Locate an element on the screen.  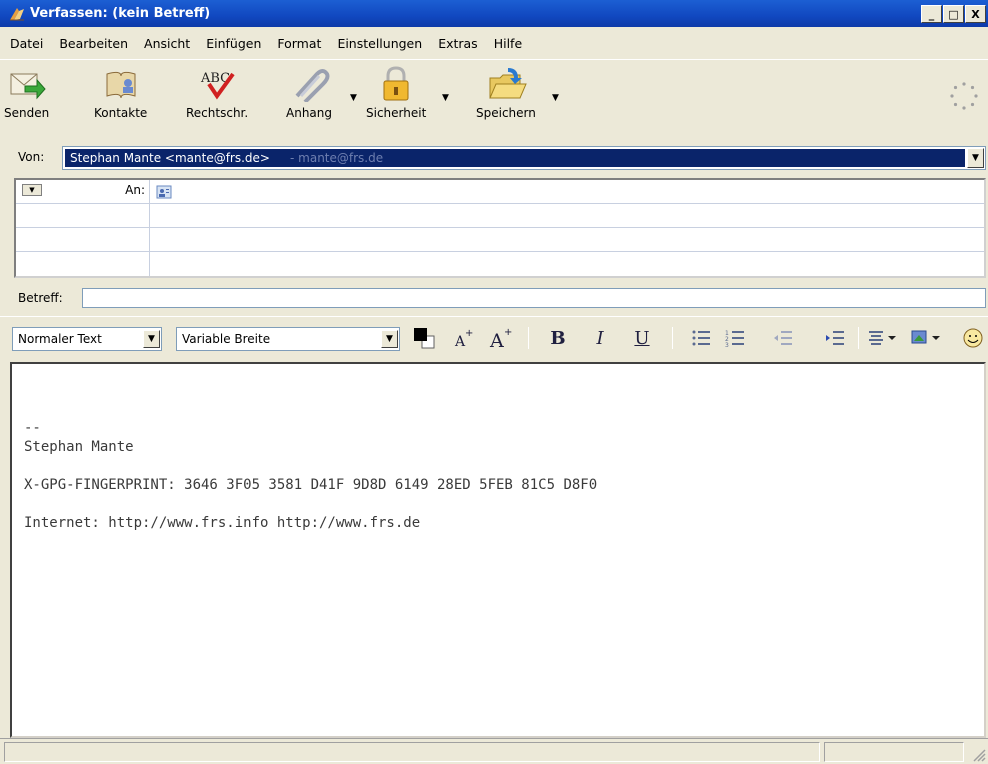
paperclip-icon is located at coordinates (312, 85).